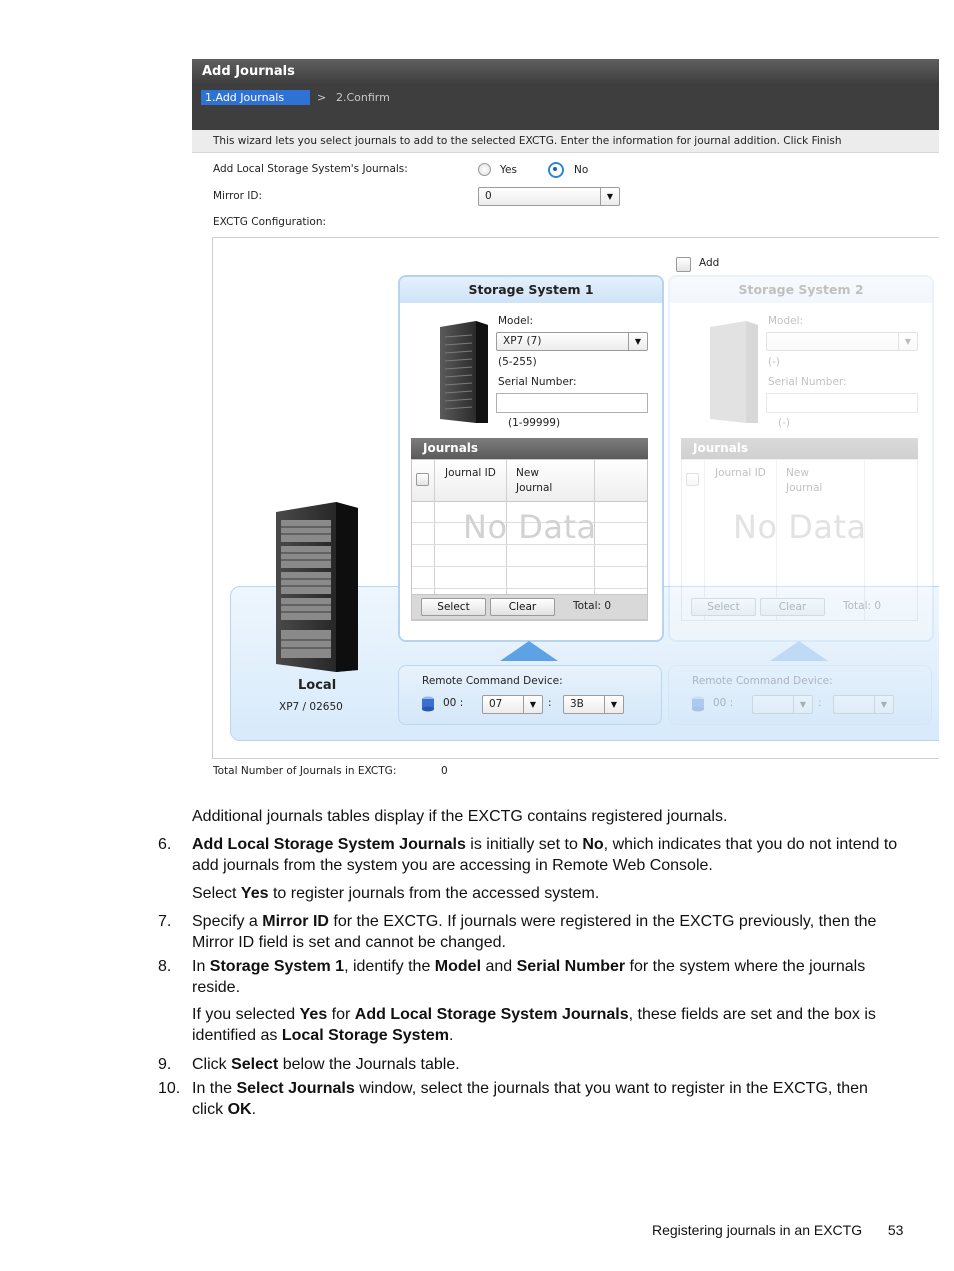 The image size is (954, 1271). Describe the element at coordinates (212, 1064) in the screenshot. I see `text-run: Click` at that location.